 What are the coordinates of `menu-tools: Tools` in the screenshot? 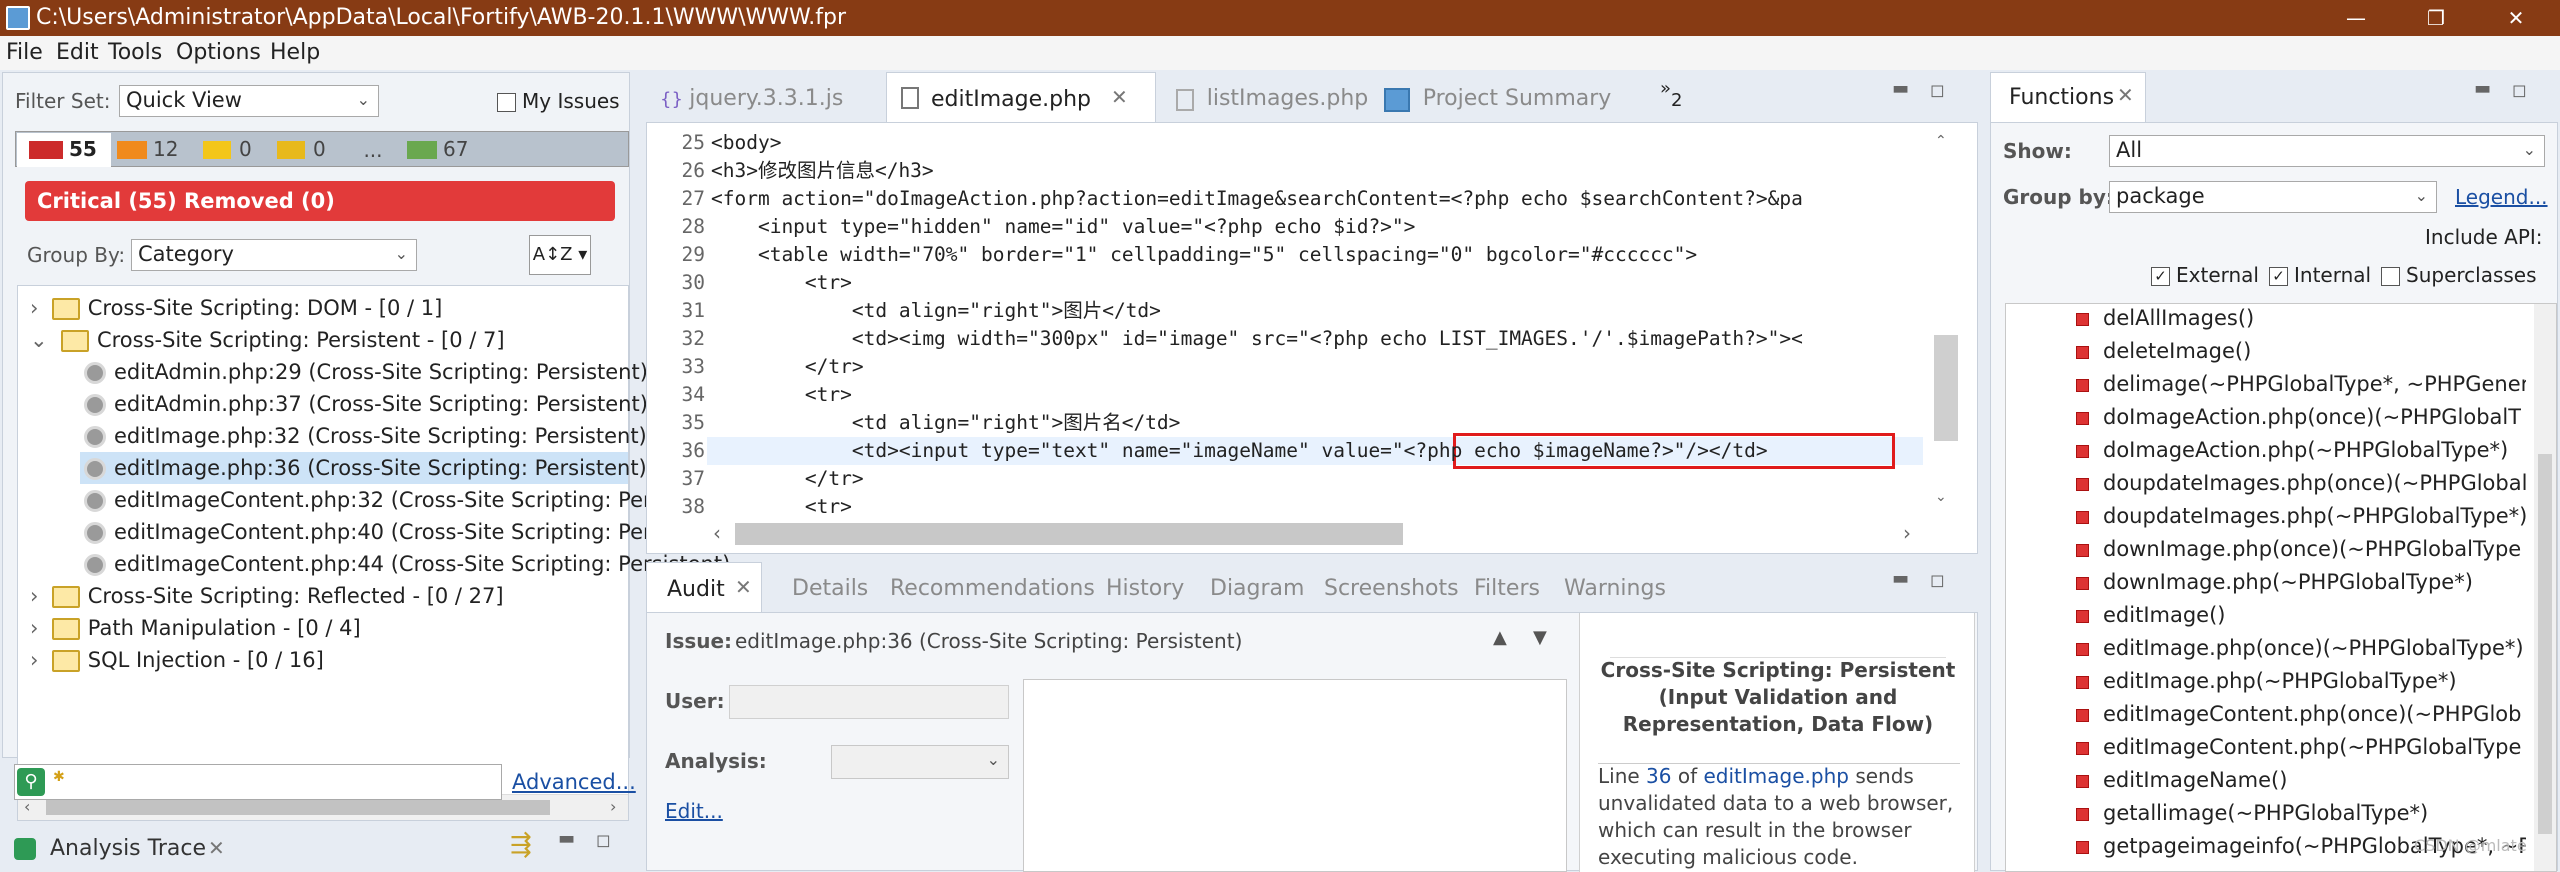 It's located at (135, 52).